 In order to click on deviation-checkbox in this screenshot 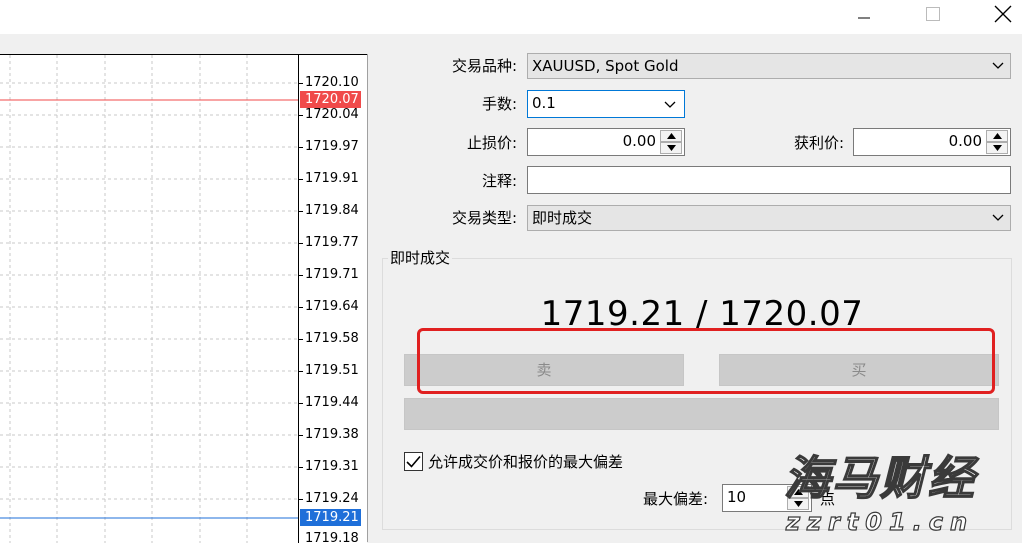, I will do `click(413, 461)`.